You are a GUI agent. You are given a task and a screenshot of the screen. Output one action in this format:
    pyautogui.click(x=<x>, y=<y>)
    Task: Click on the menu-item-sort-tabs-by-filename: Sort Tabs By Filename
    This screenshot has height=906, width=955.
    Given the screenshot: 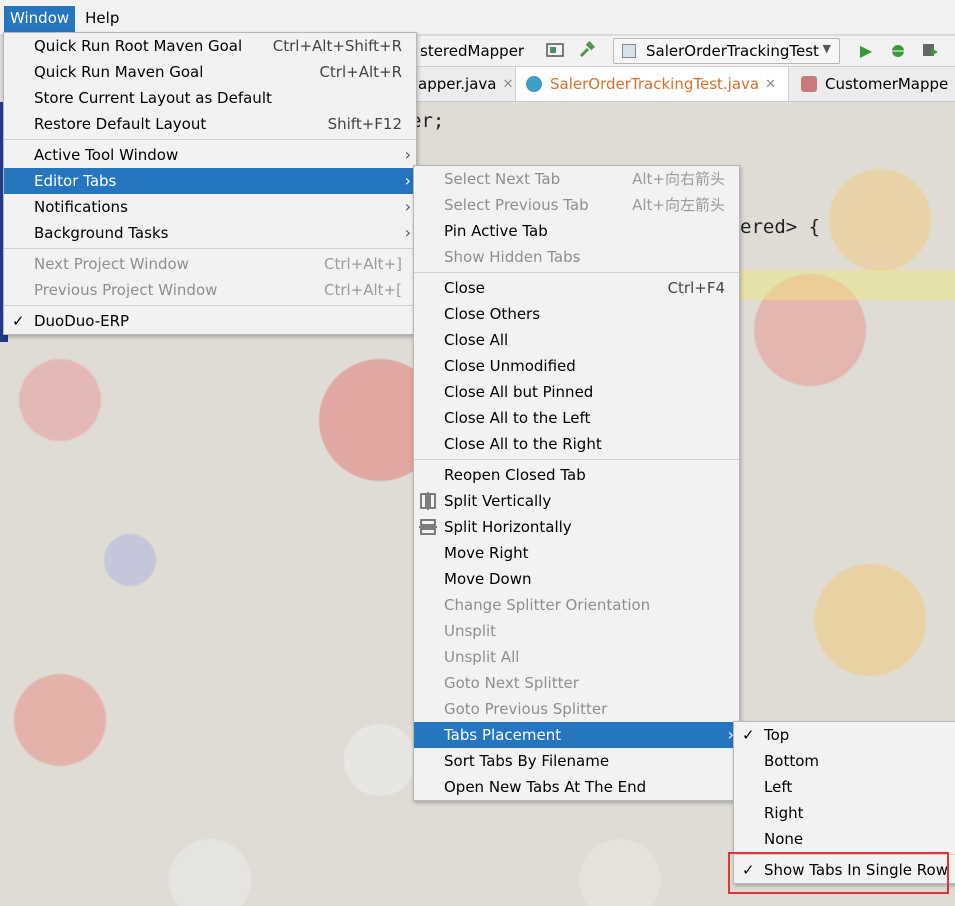 What is the action you would take?
    pyautogui.click(x=576, y=761)
    